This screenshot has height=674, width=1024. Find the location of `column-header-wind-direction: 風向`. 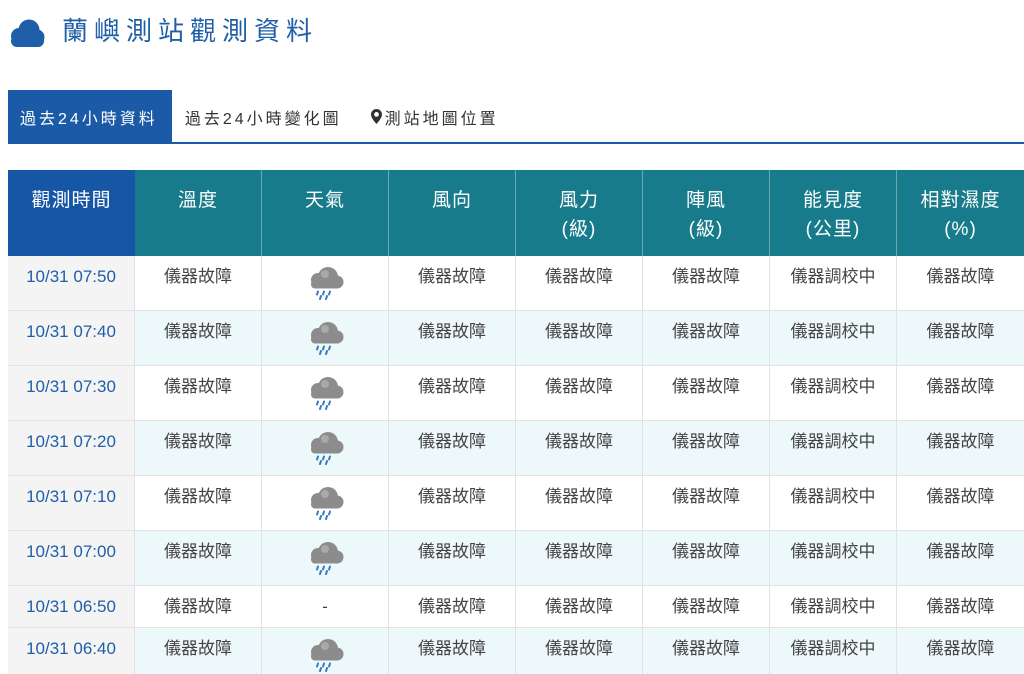

column-header-wind-direction: 風向 is located at coordinates (452, 213).